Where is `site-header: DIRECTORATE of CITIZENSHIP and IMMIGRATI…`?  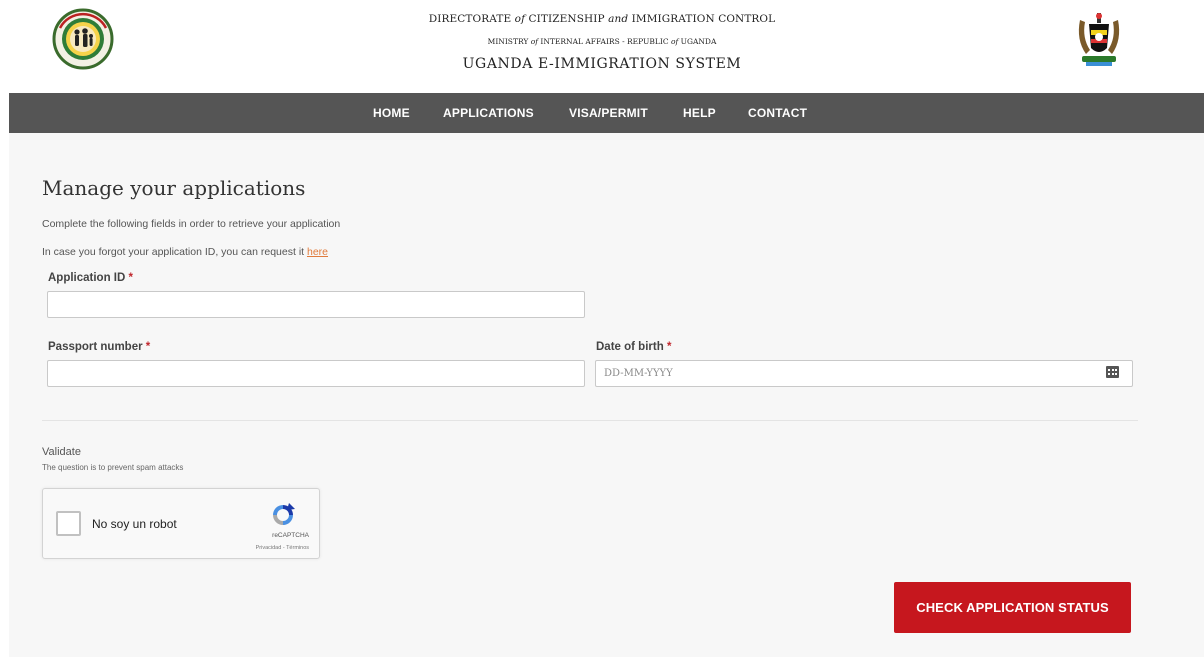
site-header: DIRECTORATE of CITIZENSHIP and IMMIGRATI… is located at coordinates (602, 46).